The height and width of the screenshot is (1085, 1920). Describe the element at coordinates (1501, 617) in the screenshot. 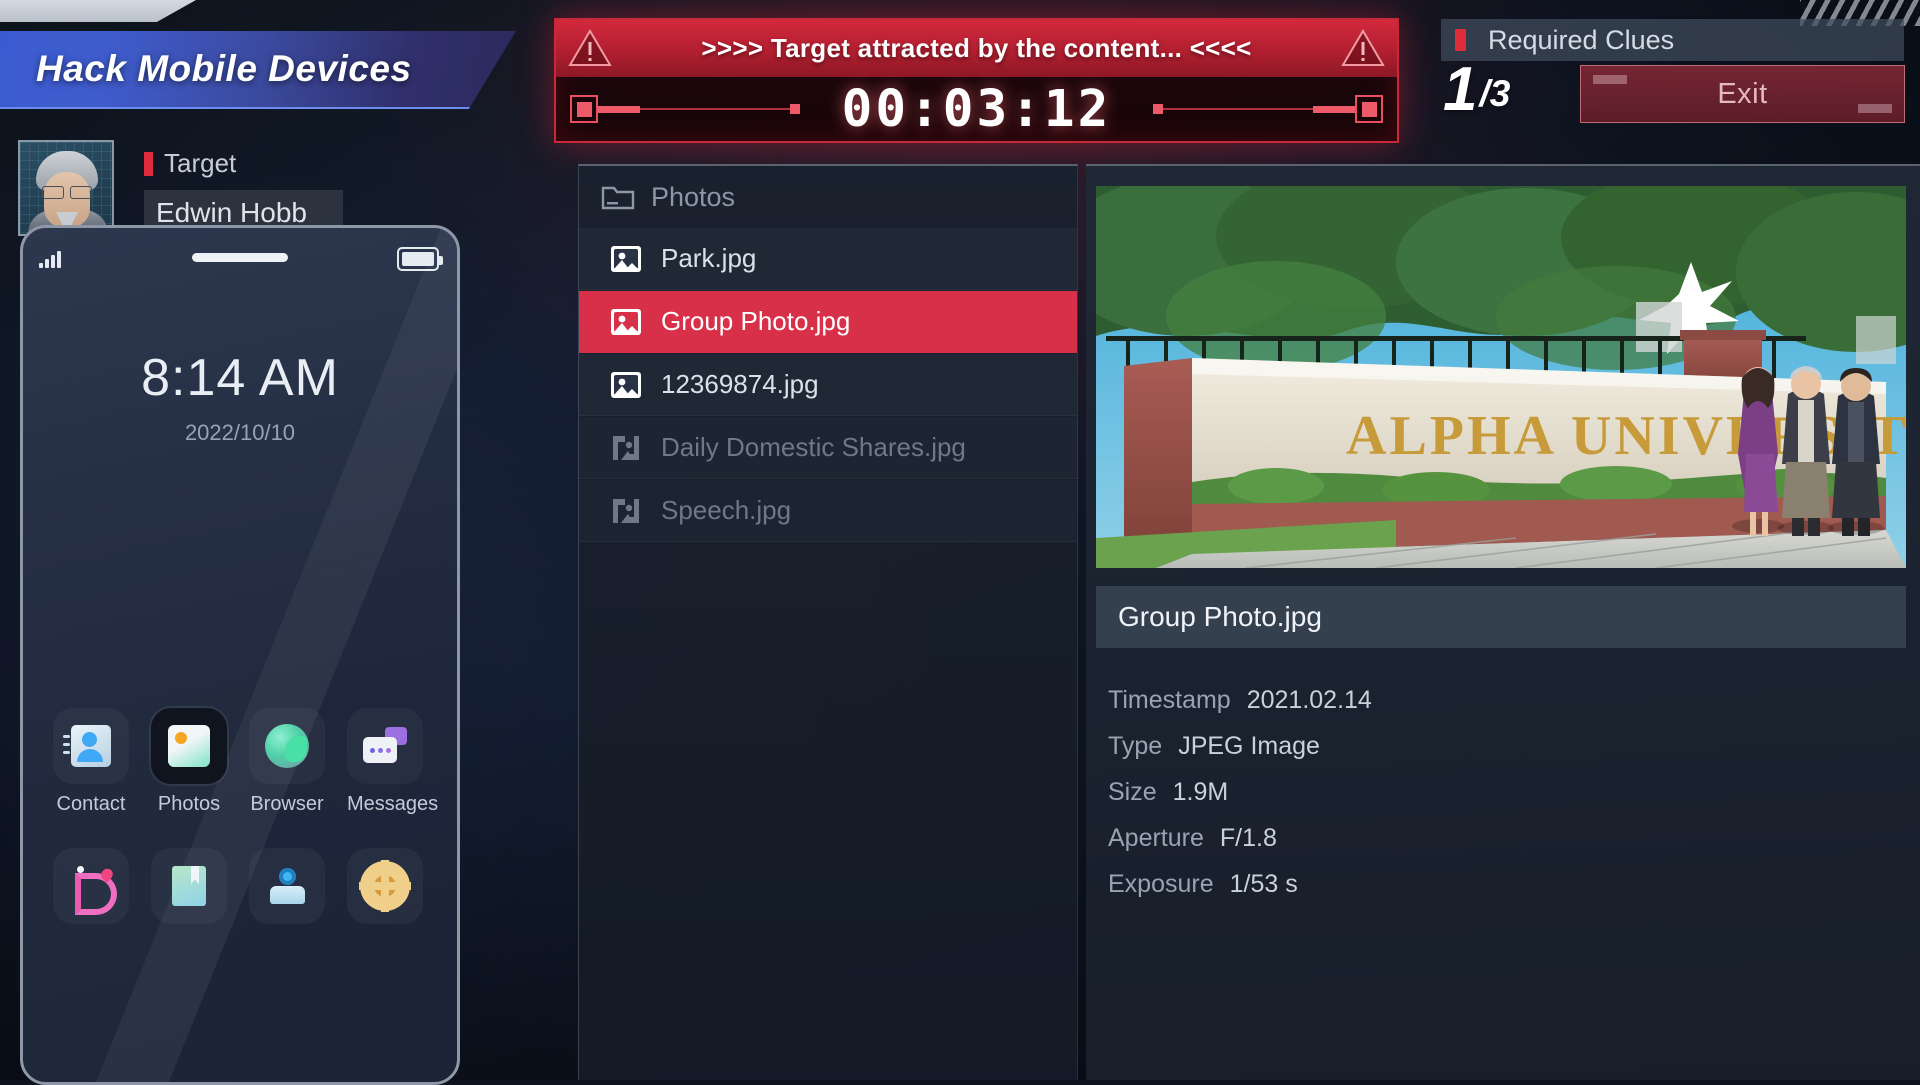

I see `preview-title-bar: Group Photo.jpg` at that location.